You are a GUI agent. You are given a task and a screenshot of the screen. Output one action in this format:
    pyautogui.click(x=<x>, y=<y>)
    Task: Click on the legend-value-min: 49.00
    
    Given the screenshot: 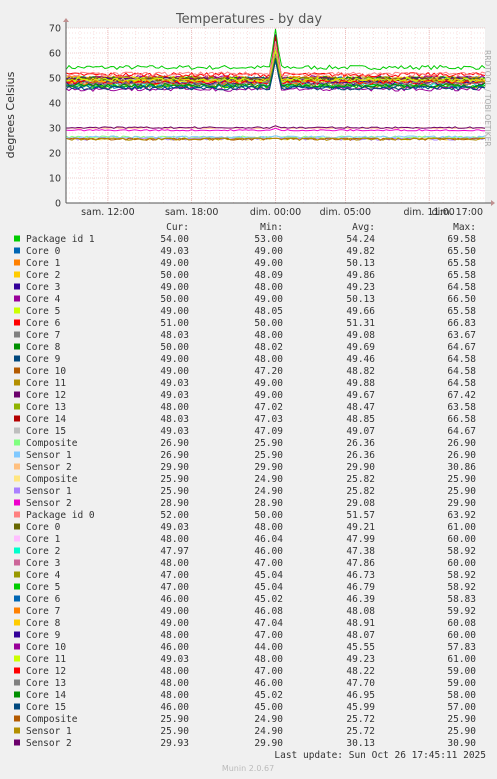 What is the action you would take?
    pyautogui.click(x=268, y=299)
    